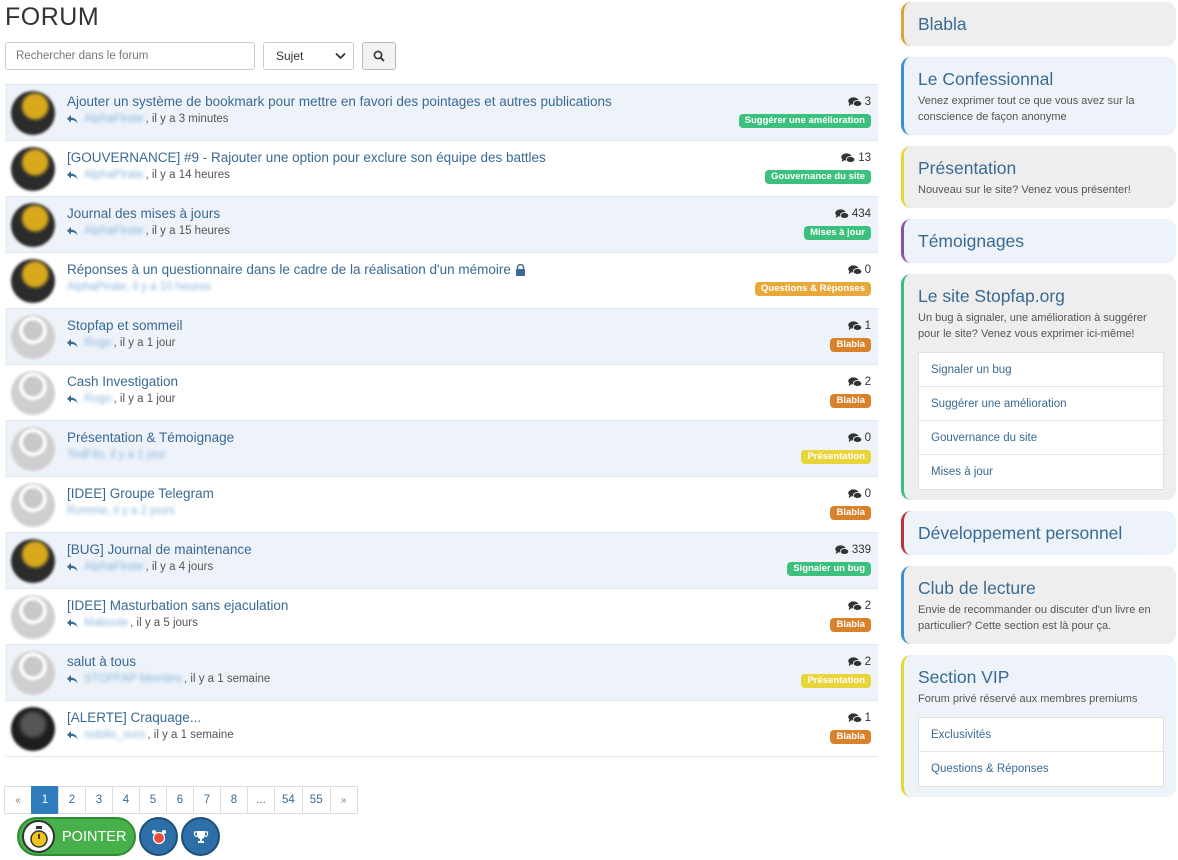 Image resolution: width=1178 pixels, height=860 pixels. Describe the element at coordinates (159, 550) in the screenshot. I see `topic-title: [BUG] Journal de maintenance` at that location.